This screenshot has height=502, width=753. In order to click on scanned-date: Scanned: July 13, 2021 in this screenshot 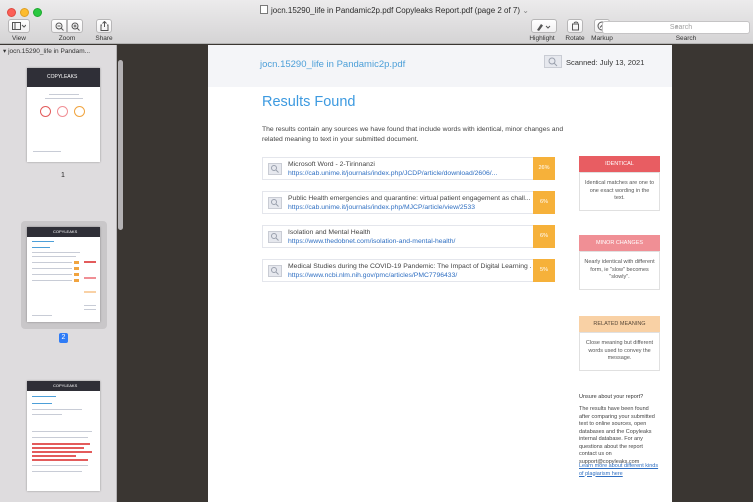, I will do `click(605, 62)`.